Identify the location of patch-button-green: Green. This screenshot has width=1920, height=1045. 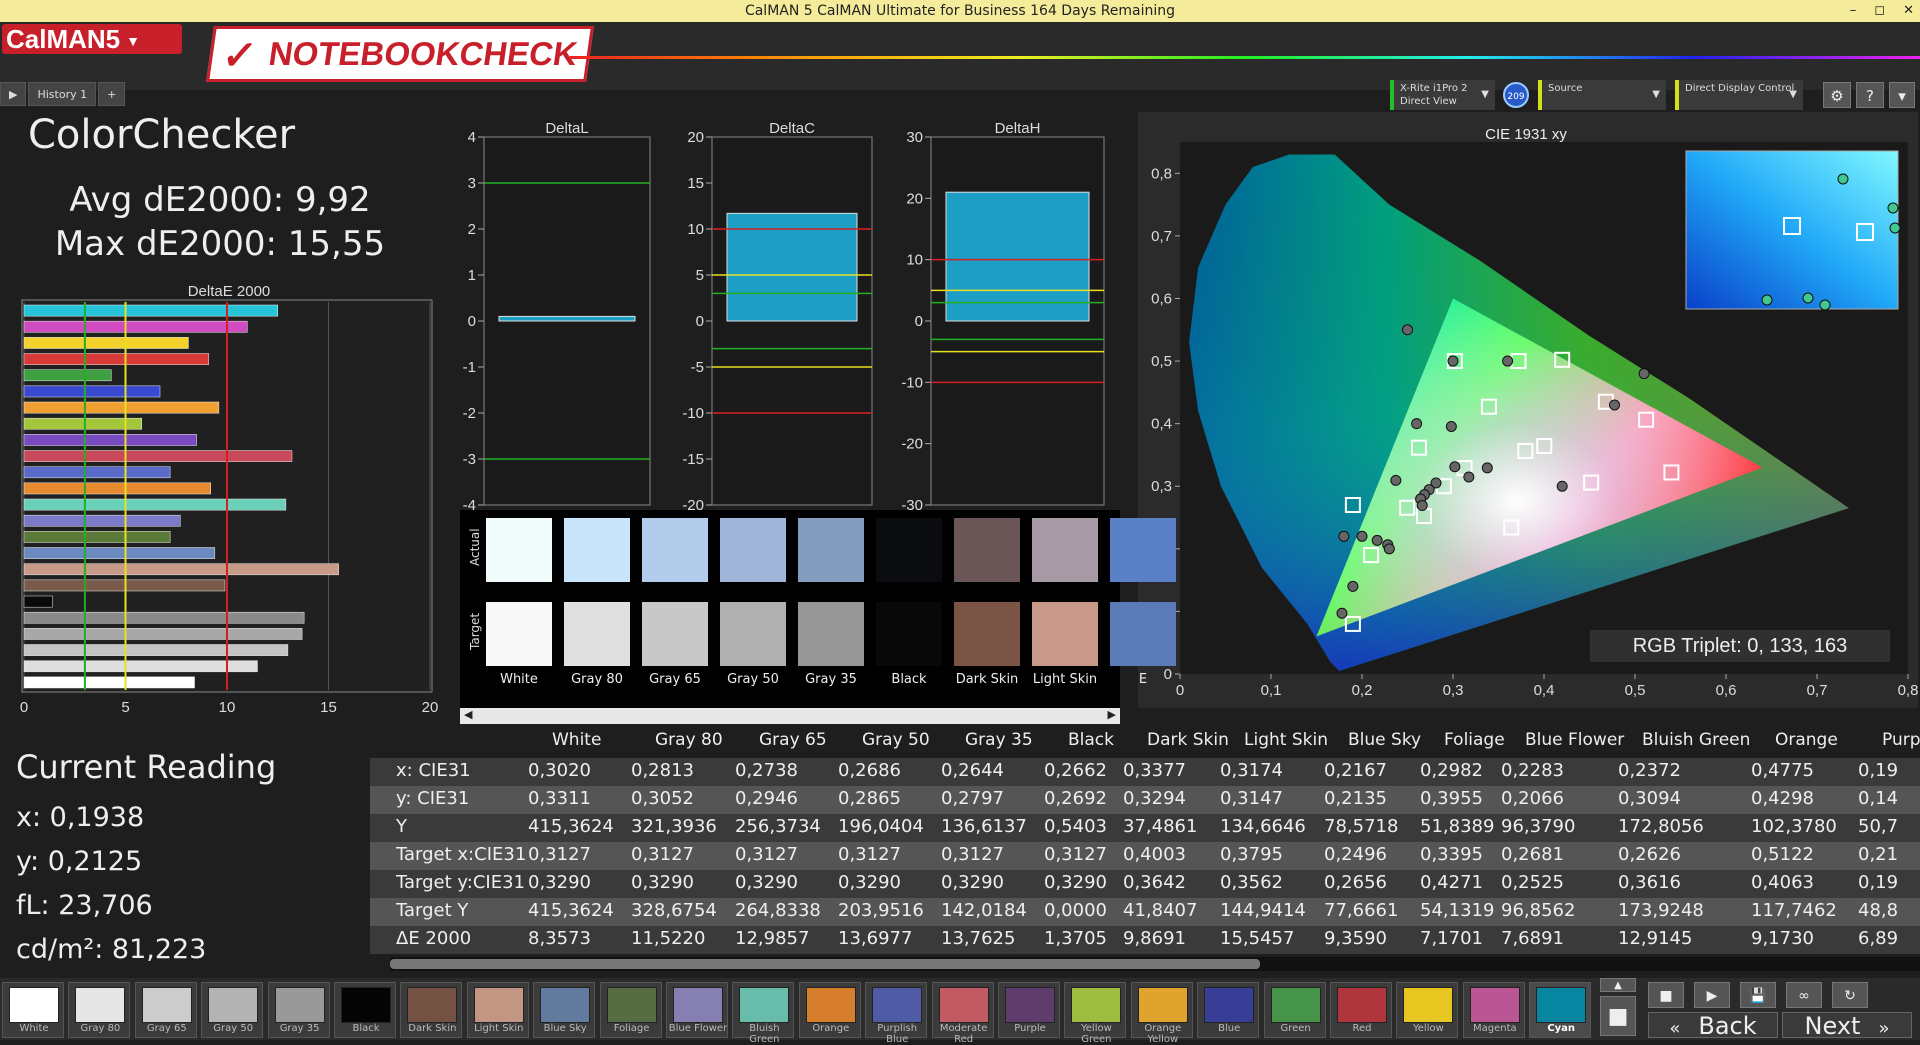
(1294, 1010).